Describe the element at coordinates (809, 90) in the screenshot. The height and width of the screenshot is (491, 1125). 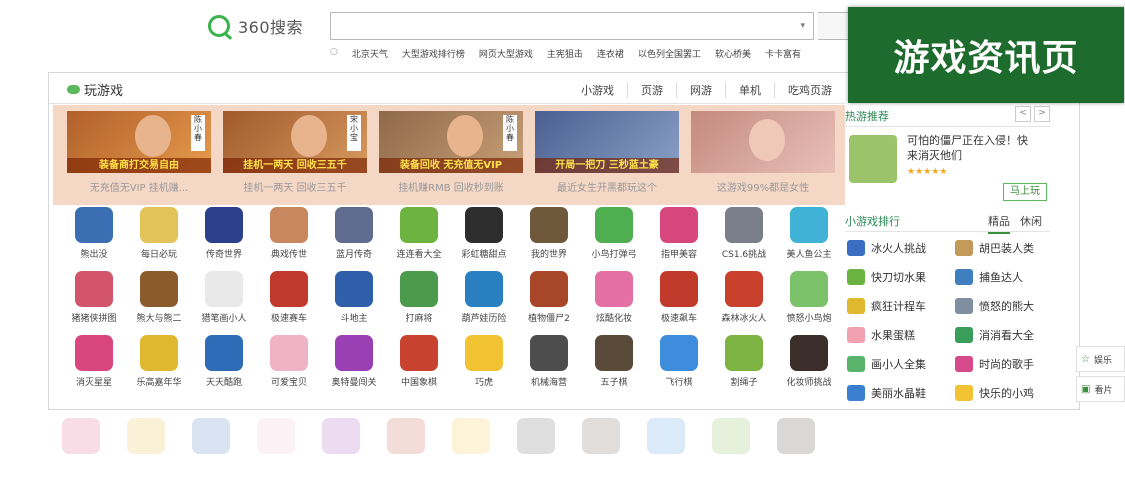
I see `tab-battle-royale: 吃鸡页游` at that location.